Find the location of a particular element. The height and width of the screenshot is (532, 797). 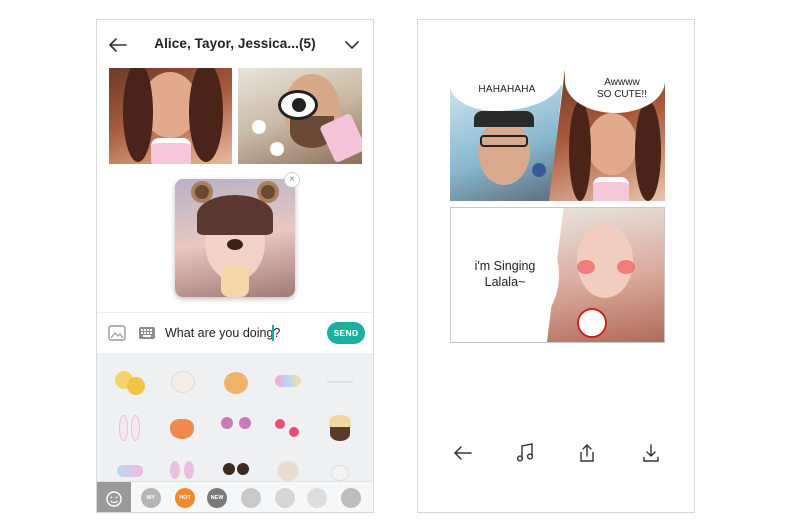

speech-bubble-3: i'm Singing Lalala~ is located at coordinates (505, 275).